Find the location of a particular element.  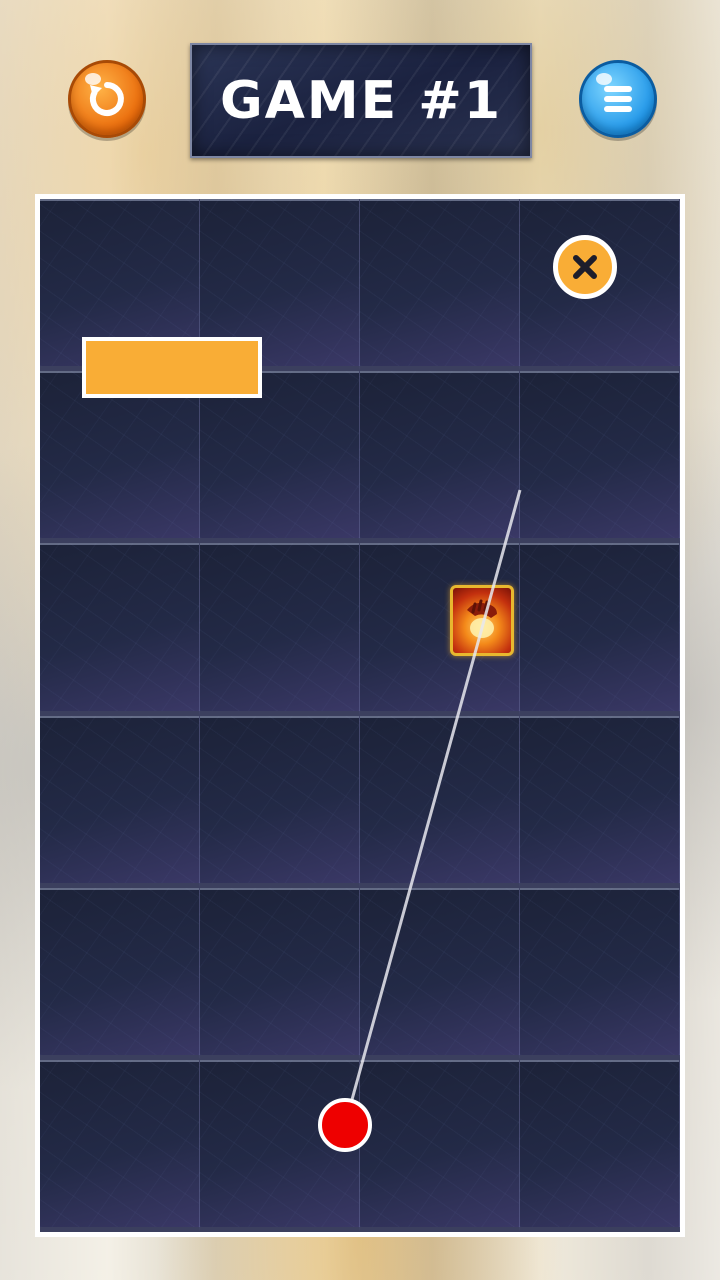

close-icon is located at coordinates (585, 267).